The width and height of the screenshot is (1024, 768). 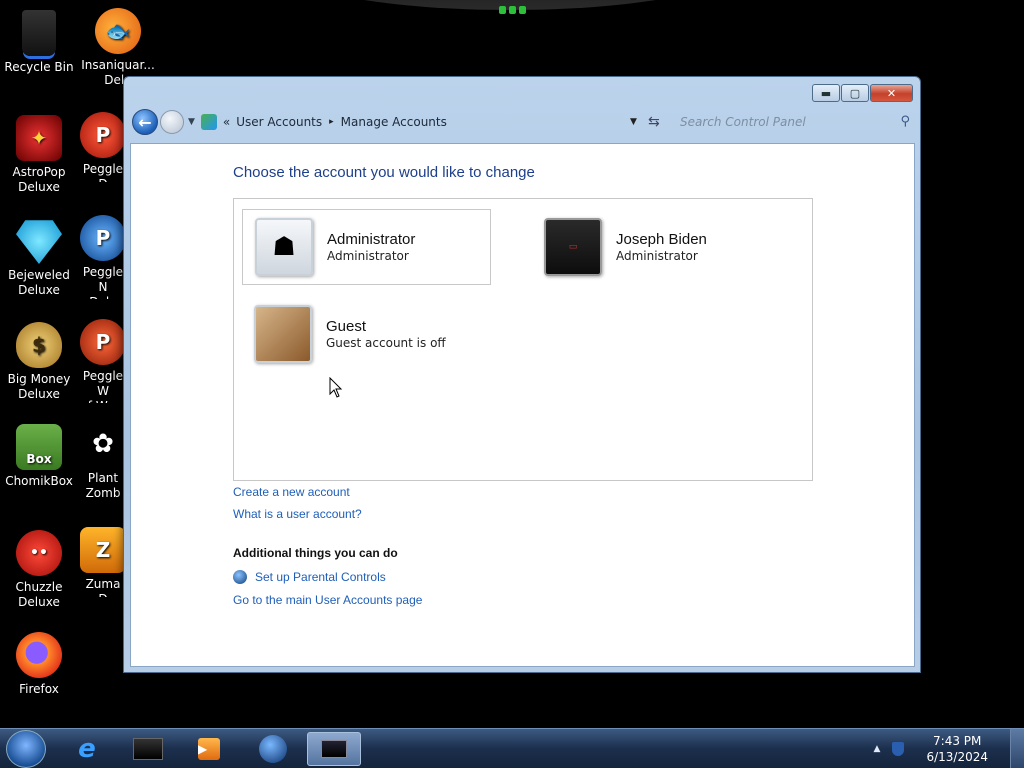 What do you see at coordinates (334, 749) in the screenshot?
I see `control-panel-taskbar-button` at bounding box center [334, 749].